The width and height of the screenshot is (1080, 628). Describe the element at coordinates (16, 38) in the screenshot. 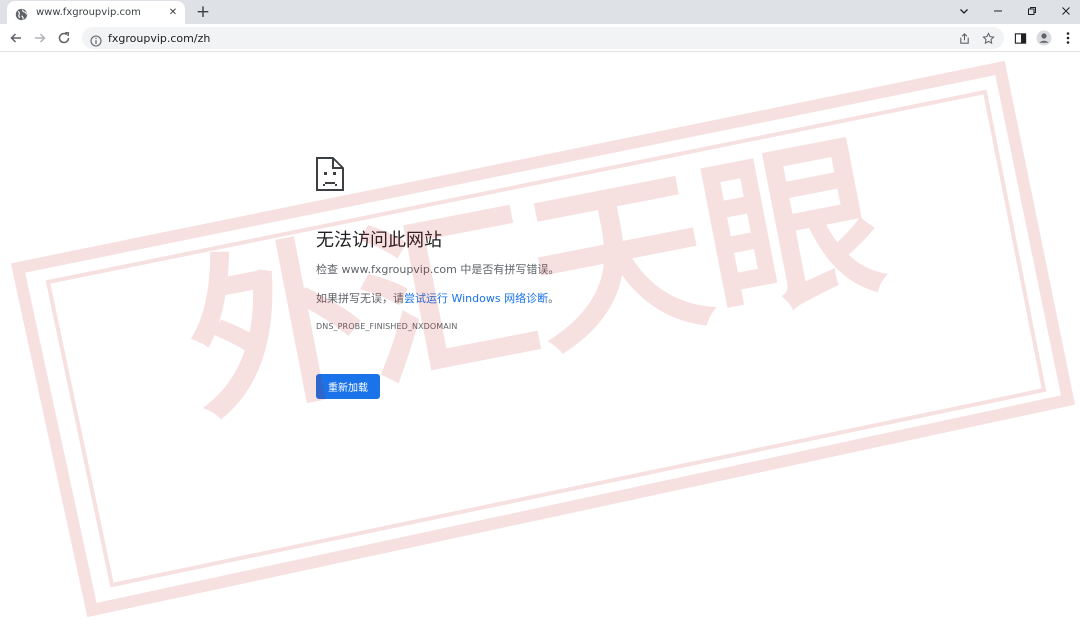

I see `back-arrow-icon` at that location.